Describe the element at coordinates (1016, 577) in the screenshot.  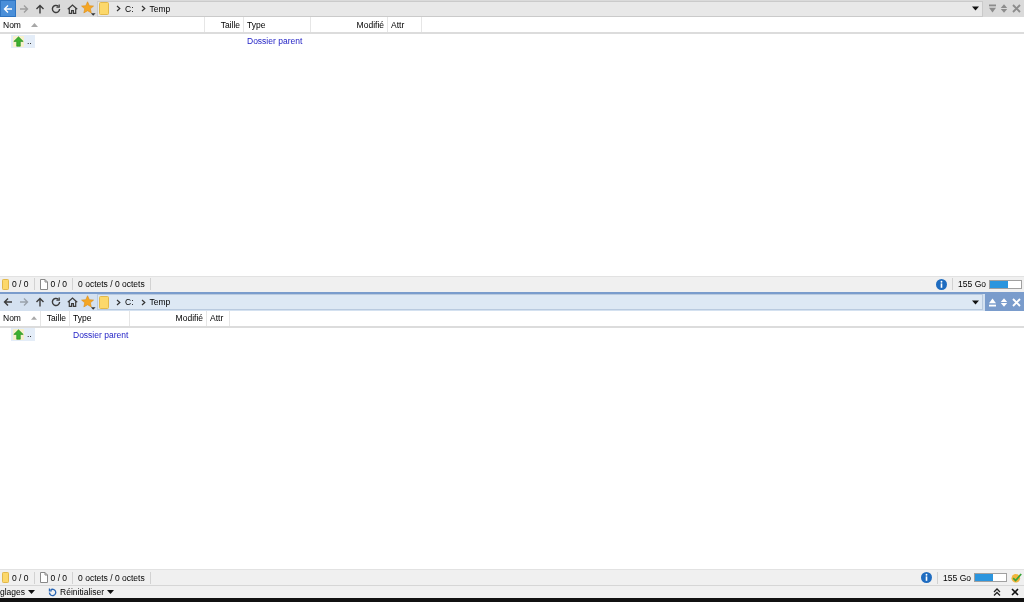
I see `check-badge-icon` at that location.